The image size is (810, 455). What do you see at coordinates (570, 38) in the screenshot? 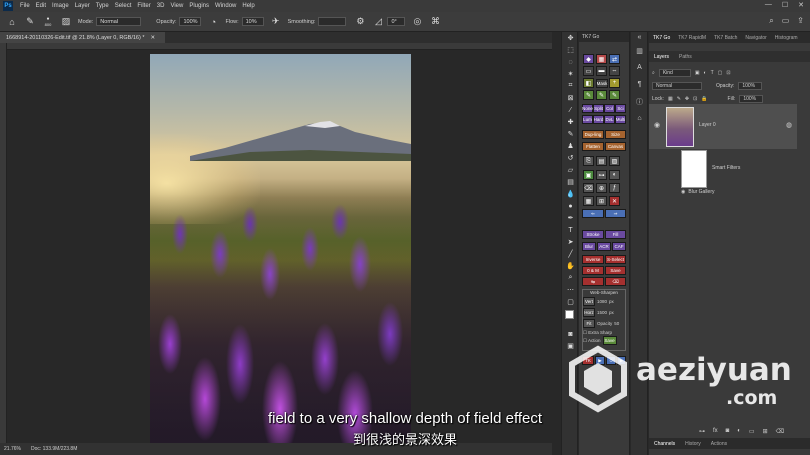
I see `move-tool-icon: ✥` at bounding box center [570, 38].